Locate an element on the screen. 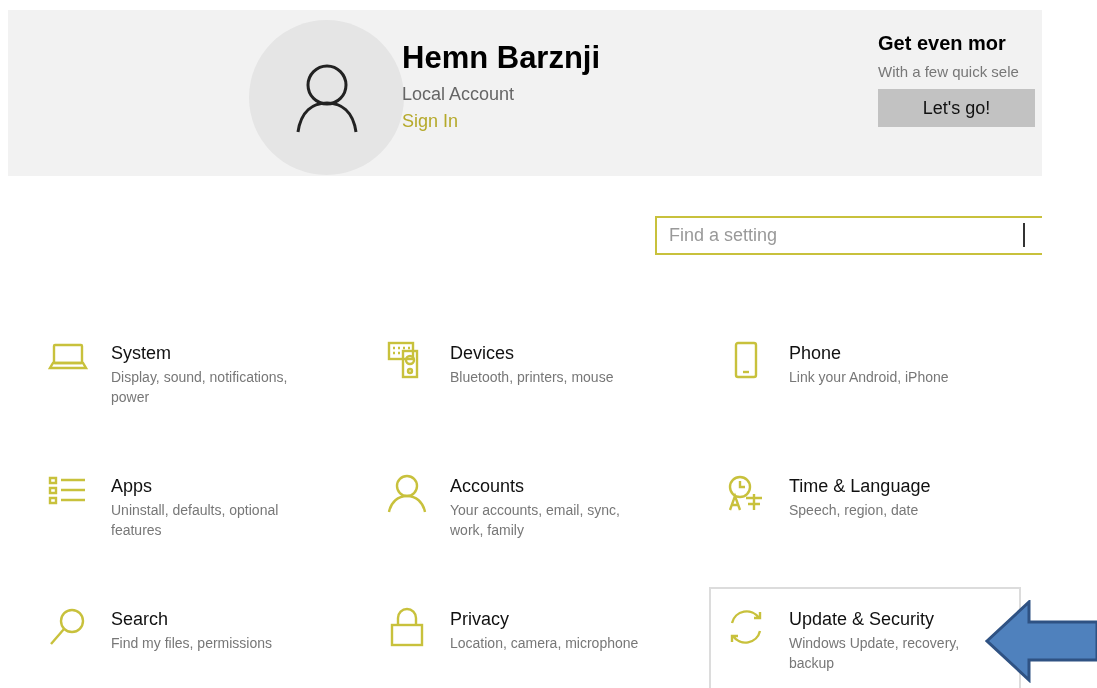 The width and height of the screenshot is (1097, 688). account-type: Local Account is located at coordinates (459, 94).